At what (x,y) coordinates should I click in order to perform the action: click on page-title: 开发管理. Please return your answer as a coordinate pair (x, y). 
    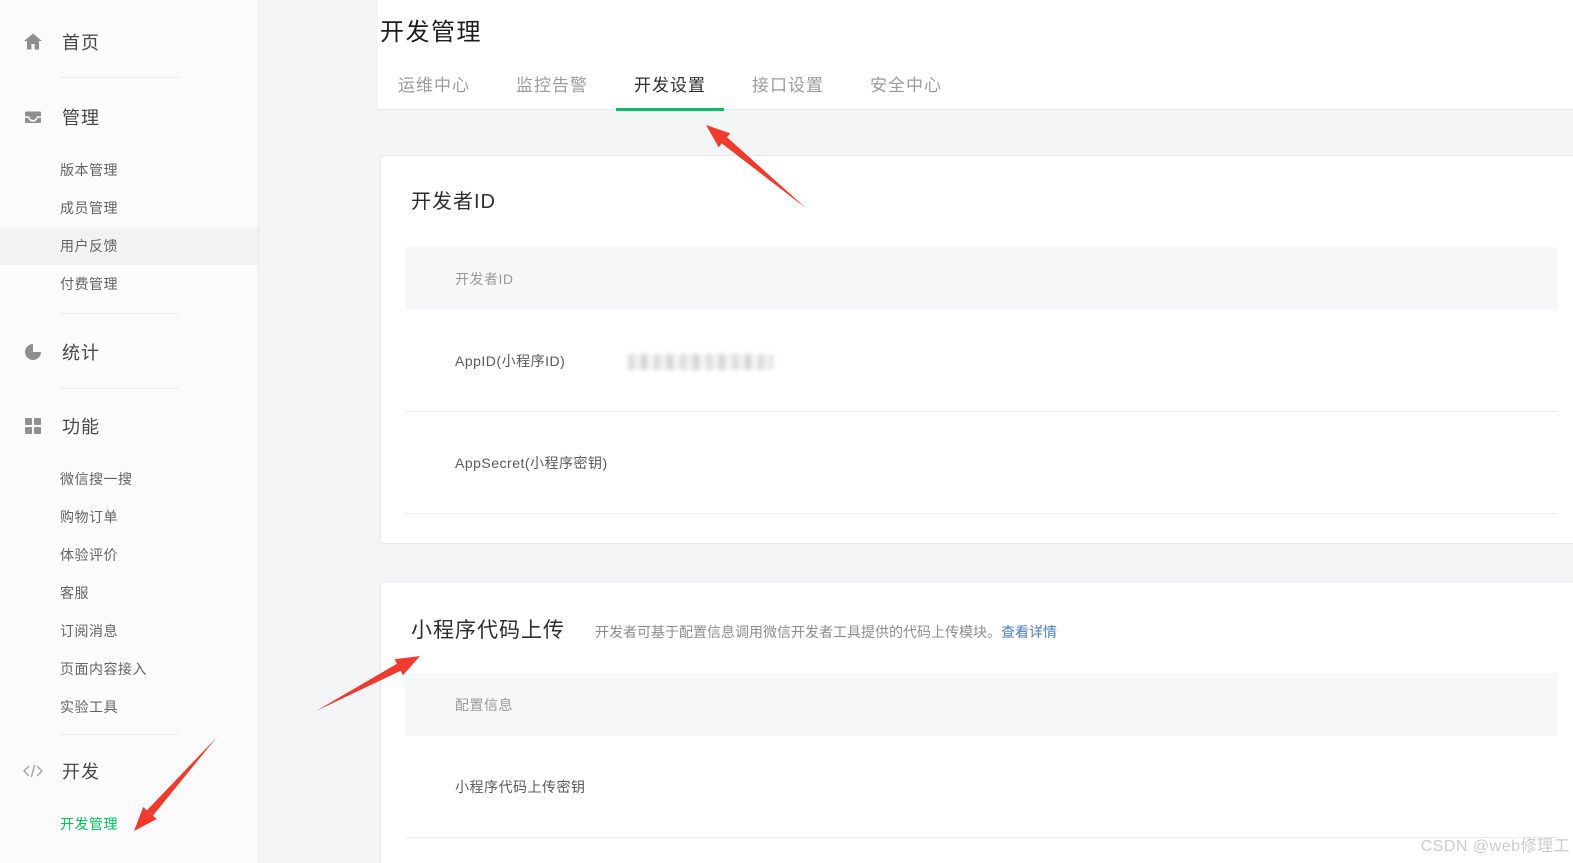
    Looking at the image, I should click on (431, 32).